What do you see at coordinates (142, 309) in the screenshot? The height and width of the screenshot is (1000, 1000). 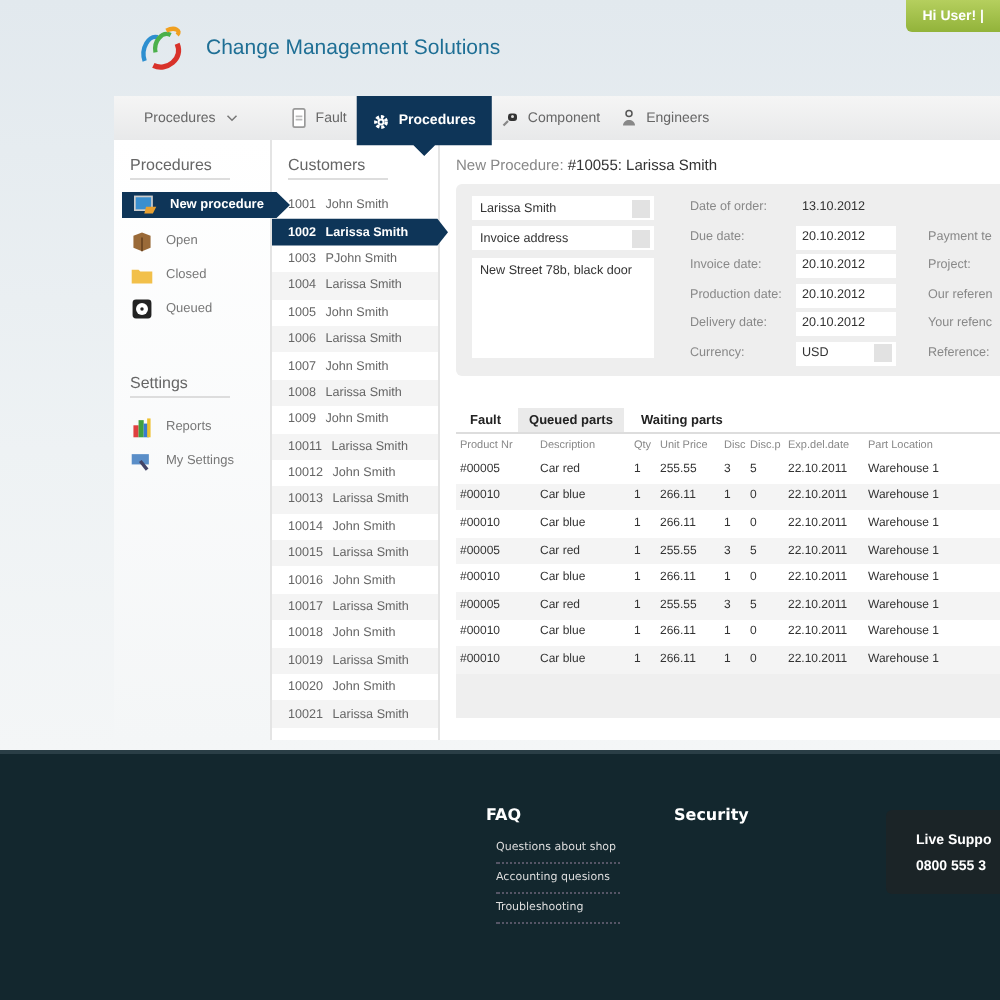 I see `disc-icon` at bounding box center [142, 309].